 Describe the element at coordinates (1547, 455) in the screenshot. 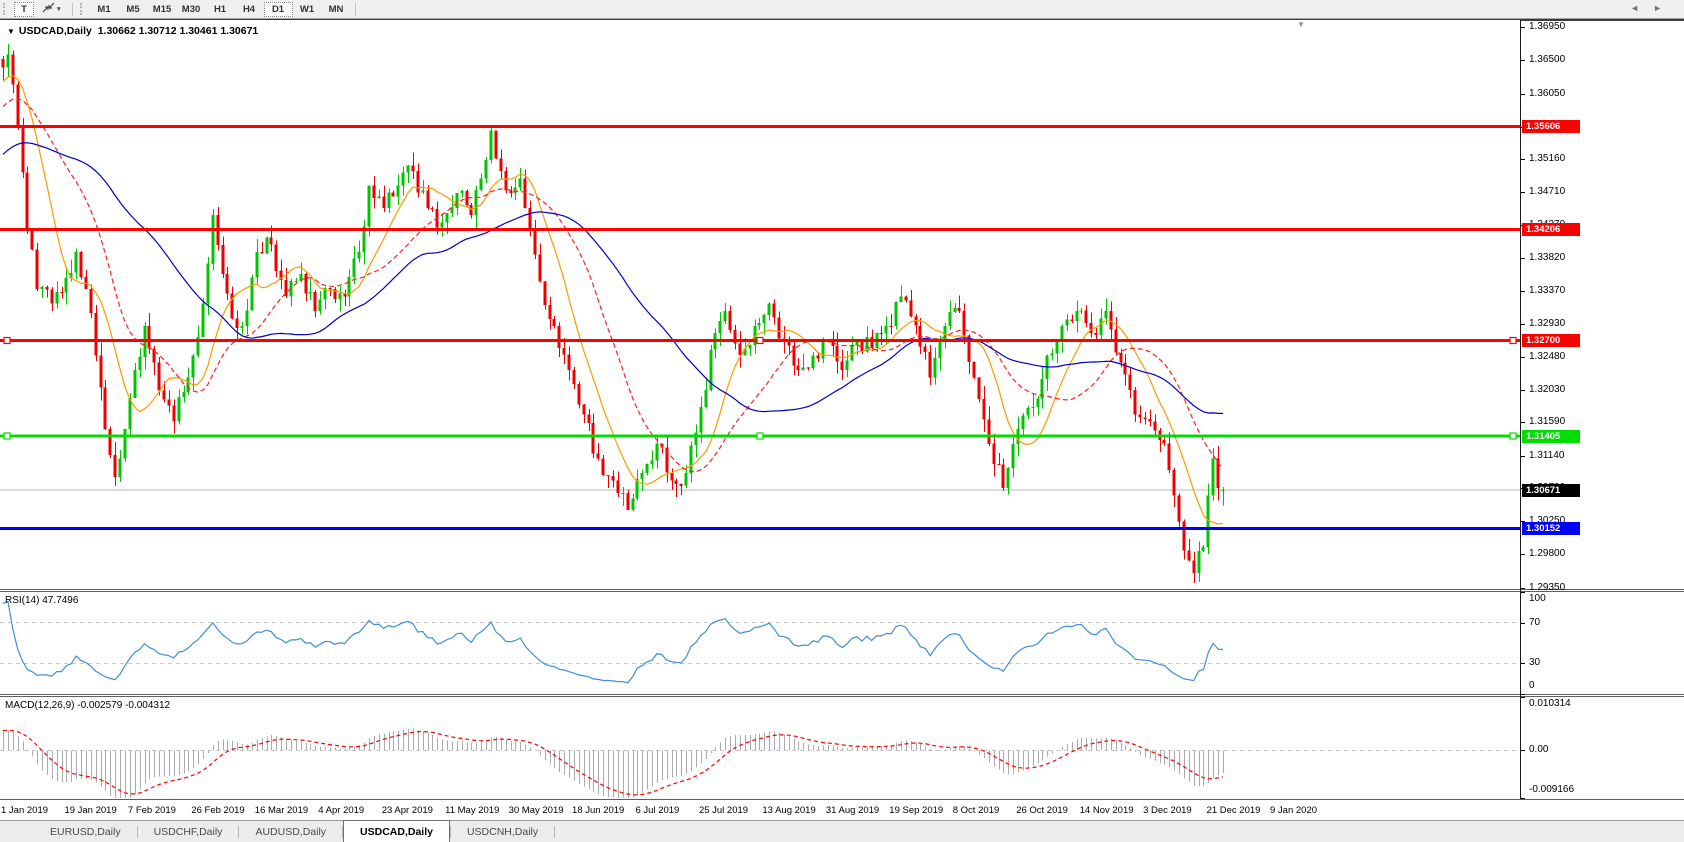

I see `price-tick-label: 1.31140` at that location.